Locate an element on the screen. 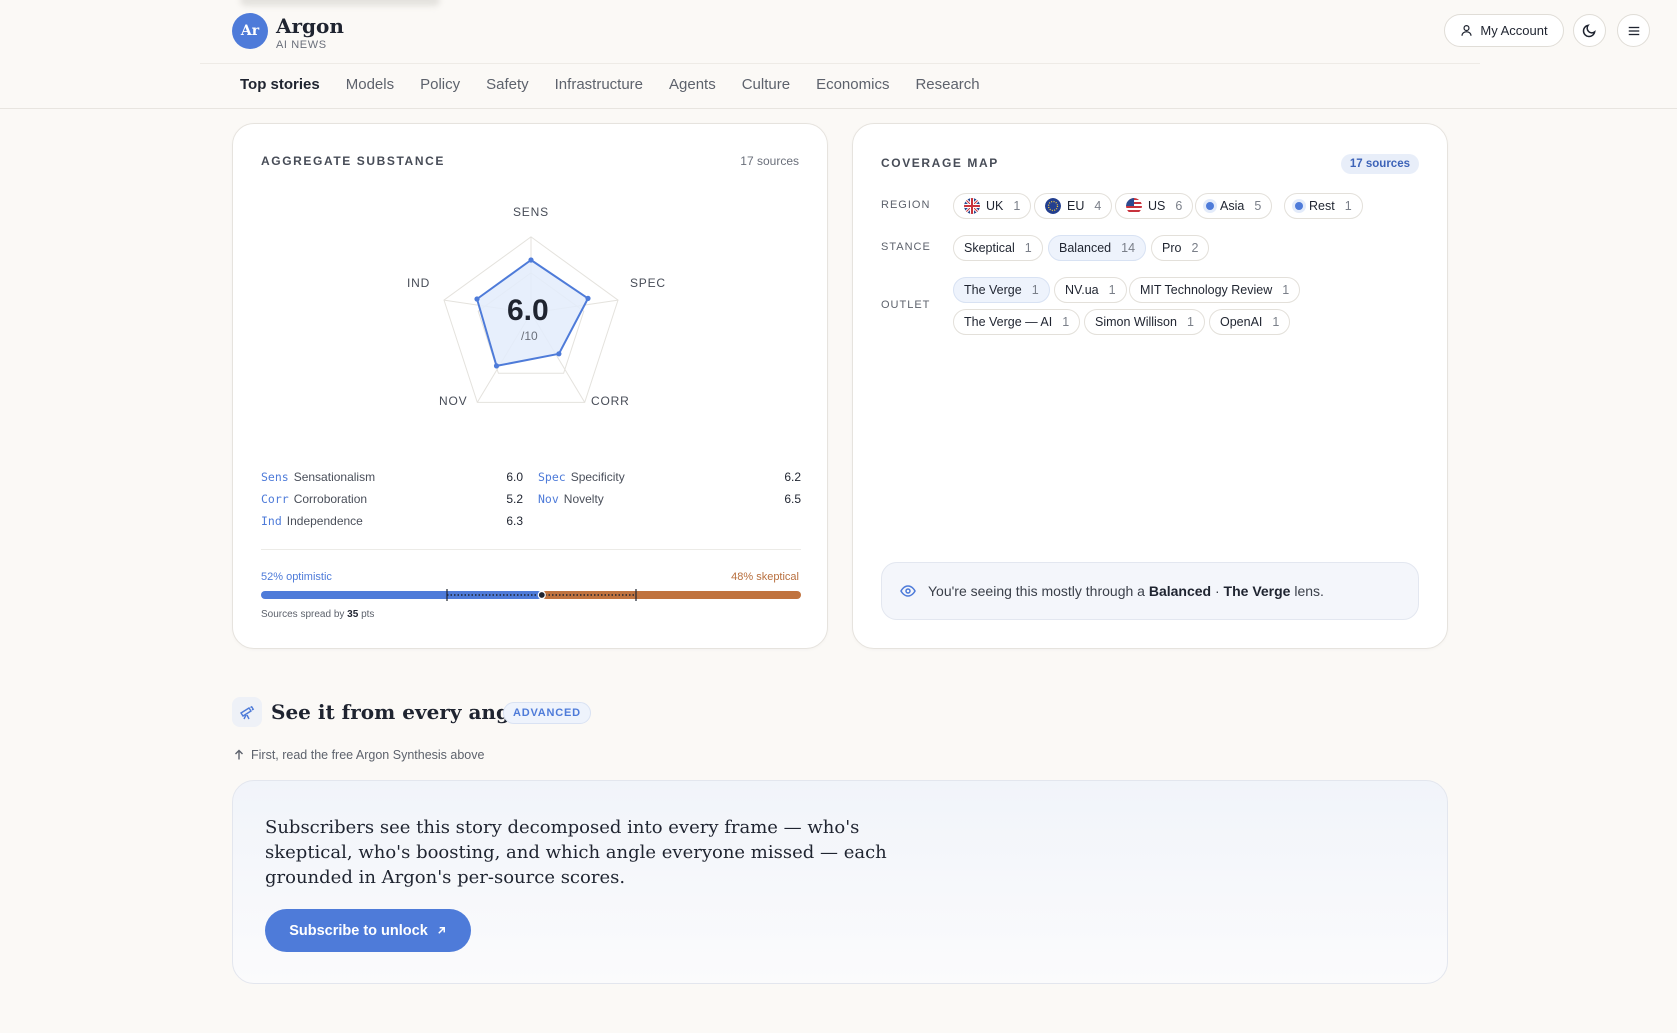  outlet-chip-the-verge: The Verge 1 is located at coordinates (1001, 290).